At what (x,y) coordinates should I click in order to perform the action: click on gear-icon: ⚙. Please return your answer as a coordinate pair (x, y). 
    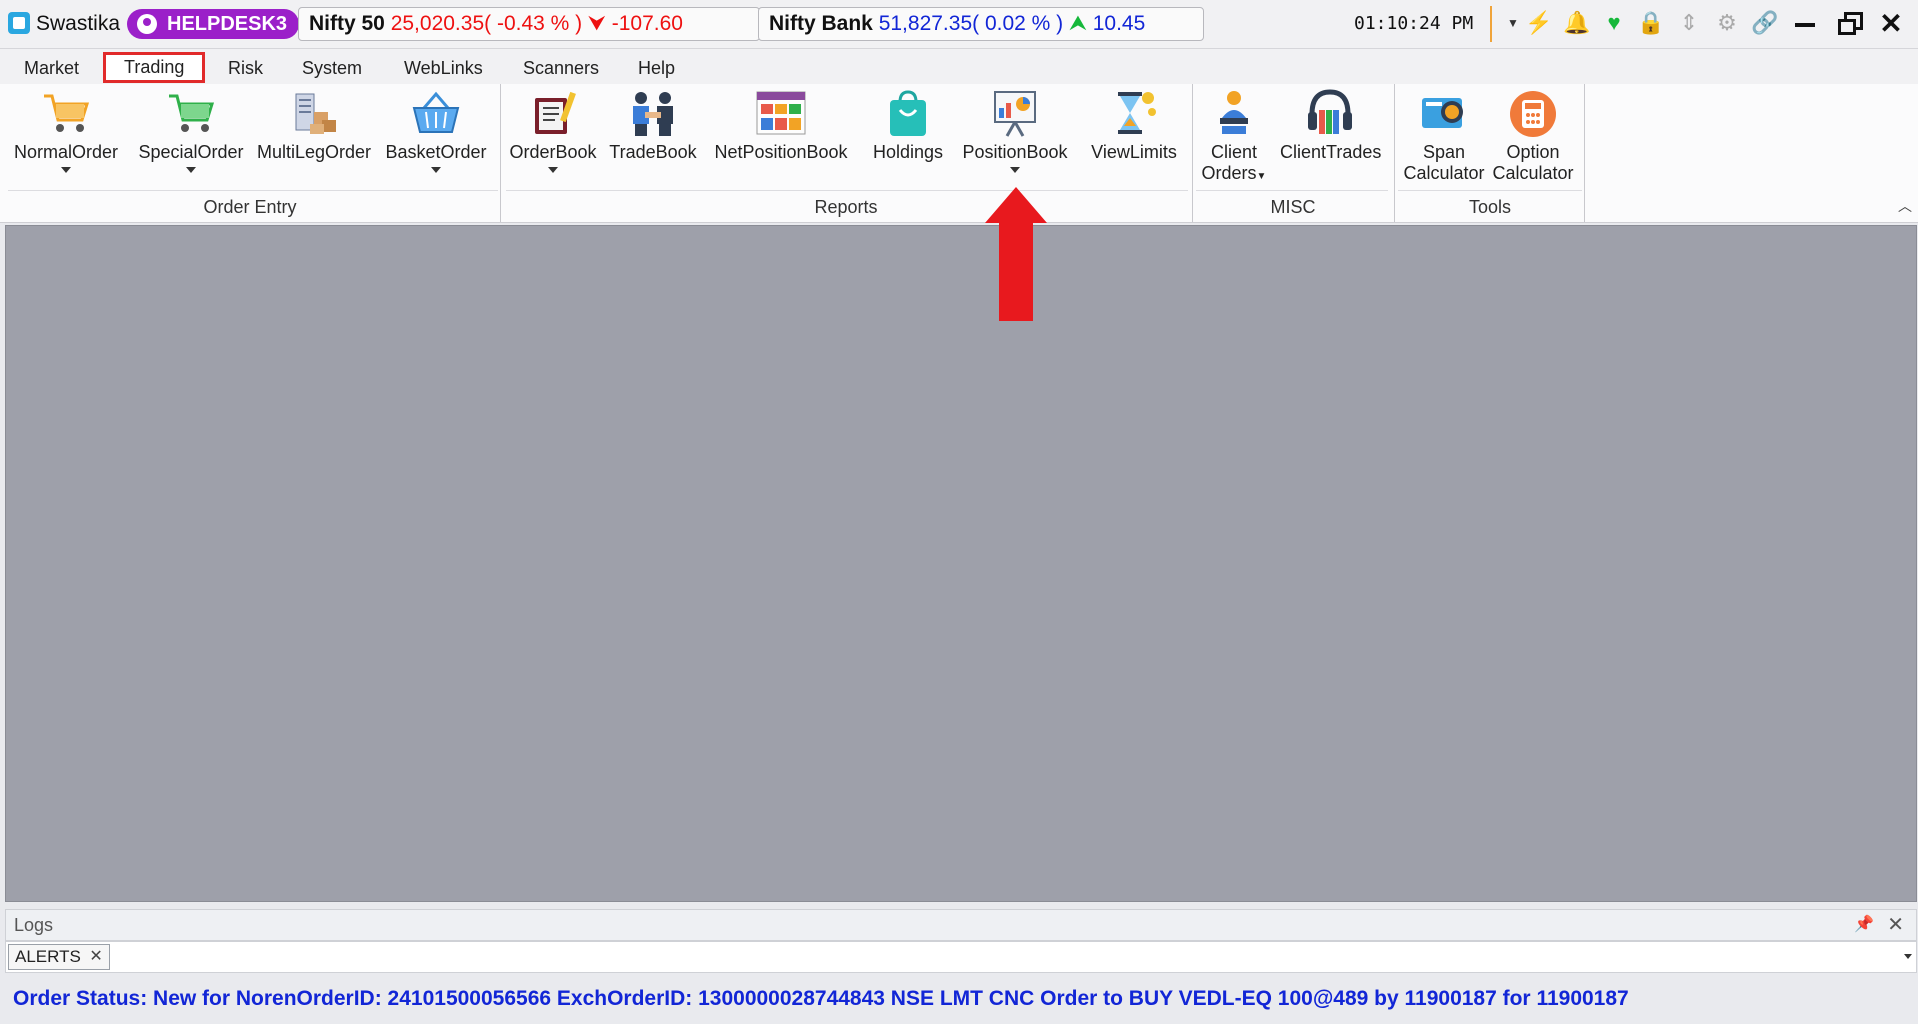
    Looking at the image, I should click on (1727, 23).